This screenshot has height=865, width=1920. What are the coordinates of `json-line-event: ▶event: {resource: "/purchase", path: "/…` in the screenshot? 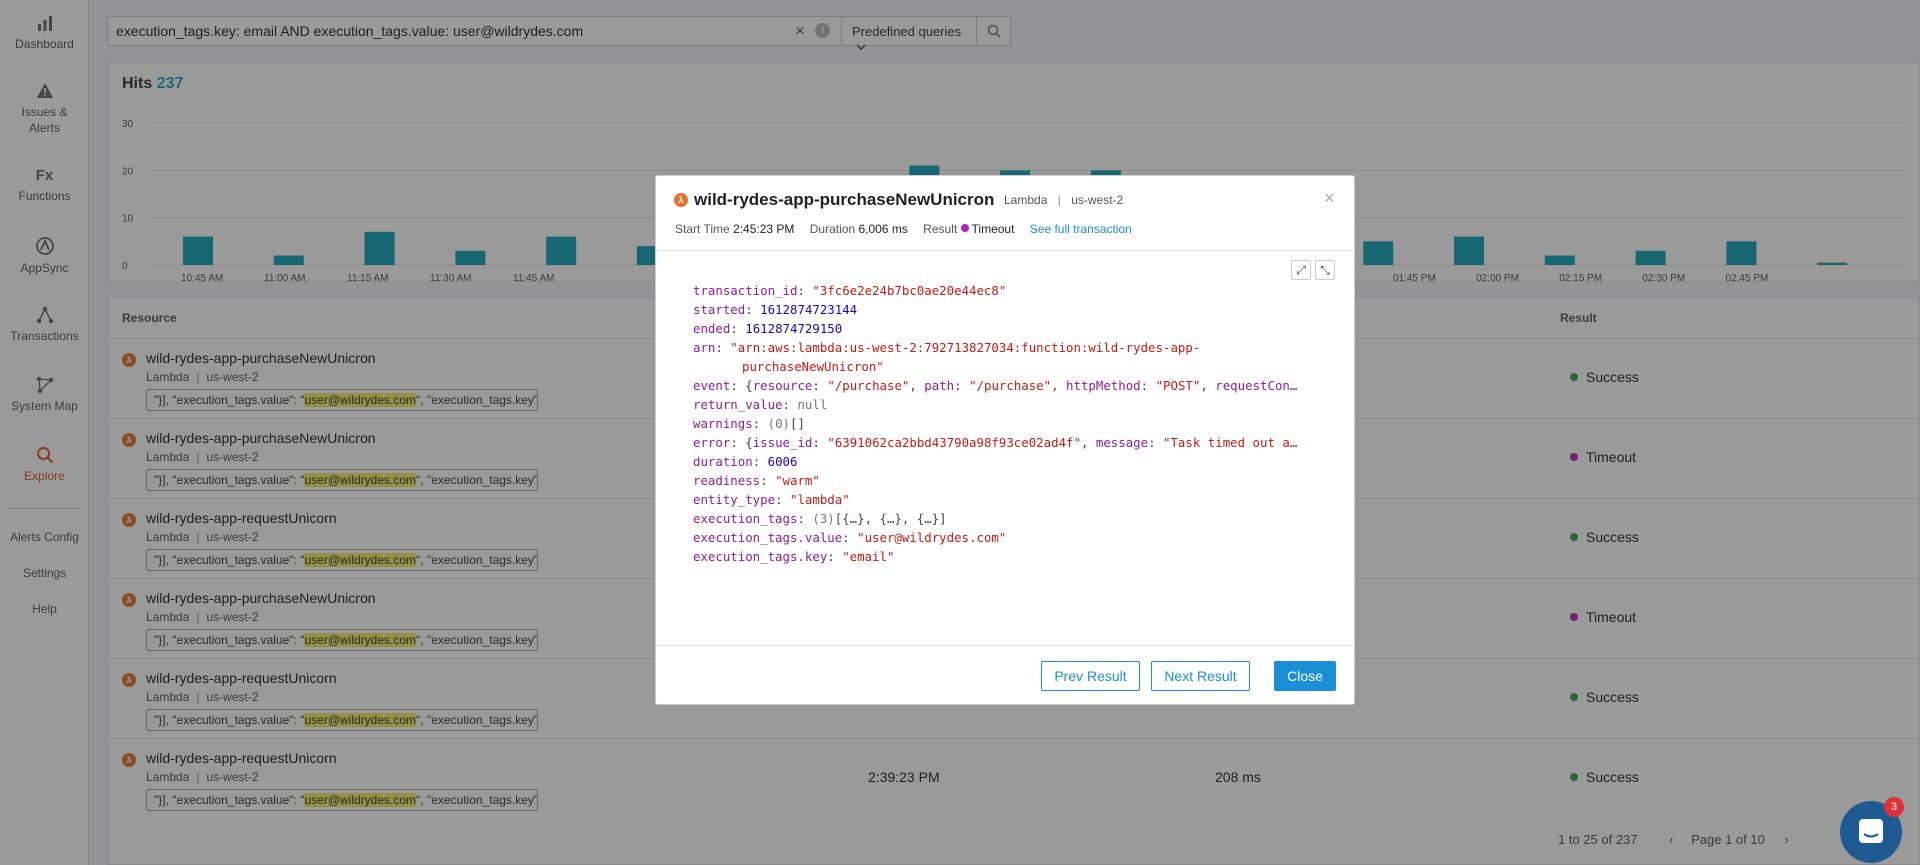 It's located at (1010, 385).